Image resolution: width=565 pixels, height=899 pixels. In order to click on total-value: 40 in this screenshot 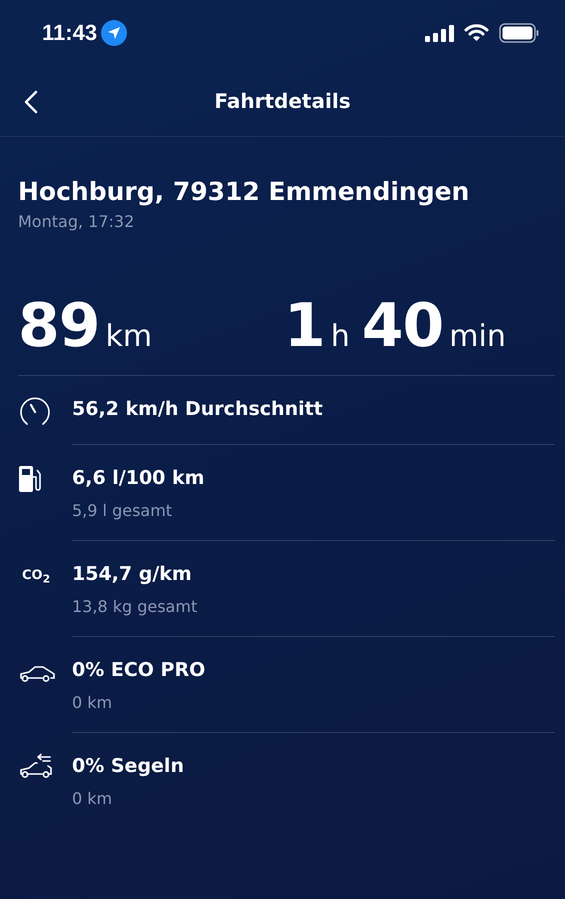, I will do `click(403, 326)`.